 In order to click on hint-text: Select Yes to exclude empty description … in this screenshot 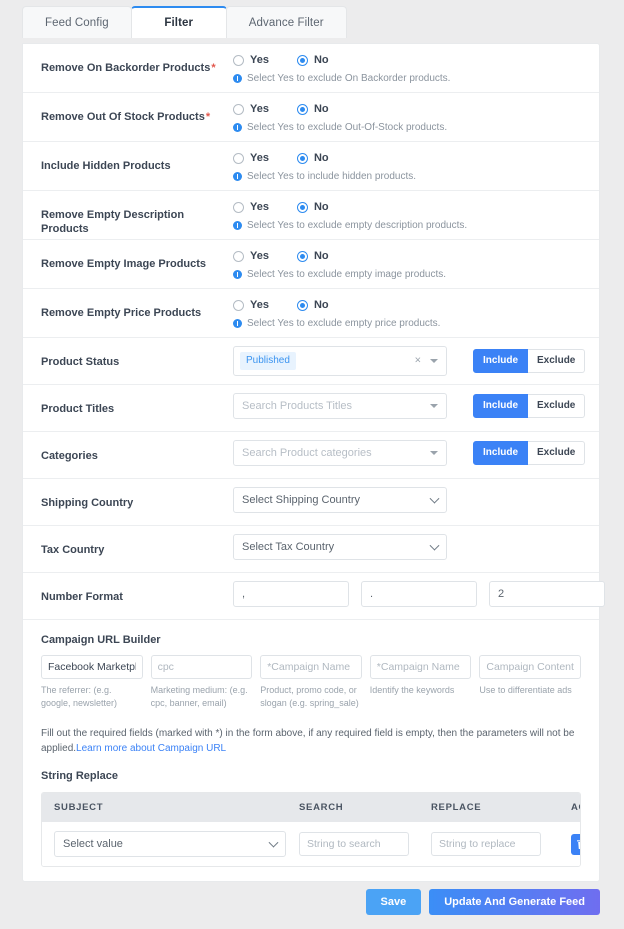, I will do `click(357, 225)`.